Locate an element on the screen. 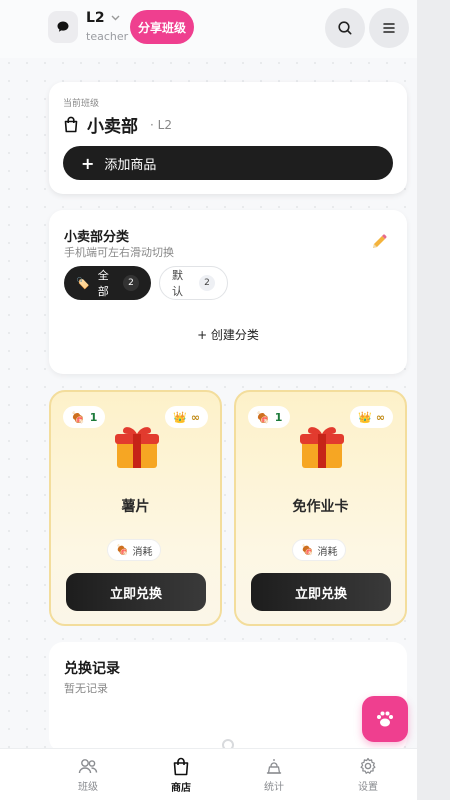  nav-label: 商店 is located at coordinates (181, 788).